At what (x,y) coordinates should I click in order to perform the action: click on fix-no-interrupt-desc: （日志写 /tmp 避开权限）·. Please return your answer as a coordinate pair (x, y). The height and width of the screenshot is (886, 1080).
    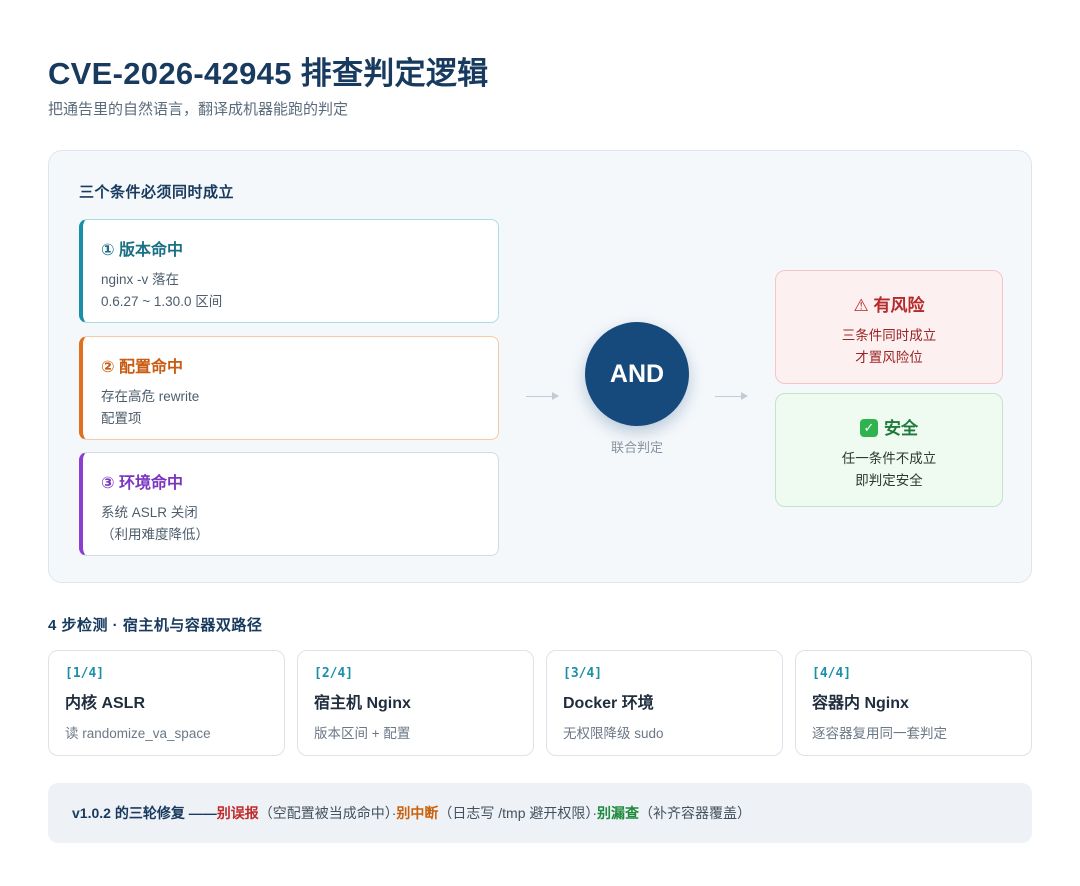
    Looking at the image, I should click on (518, 813).